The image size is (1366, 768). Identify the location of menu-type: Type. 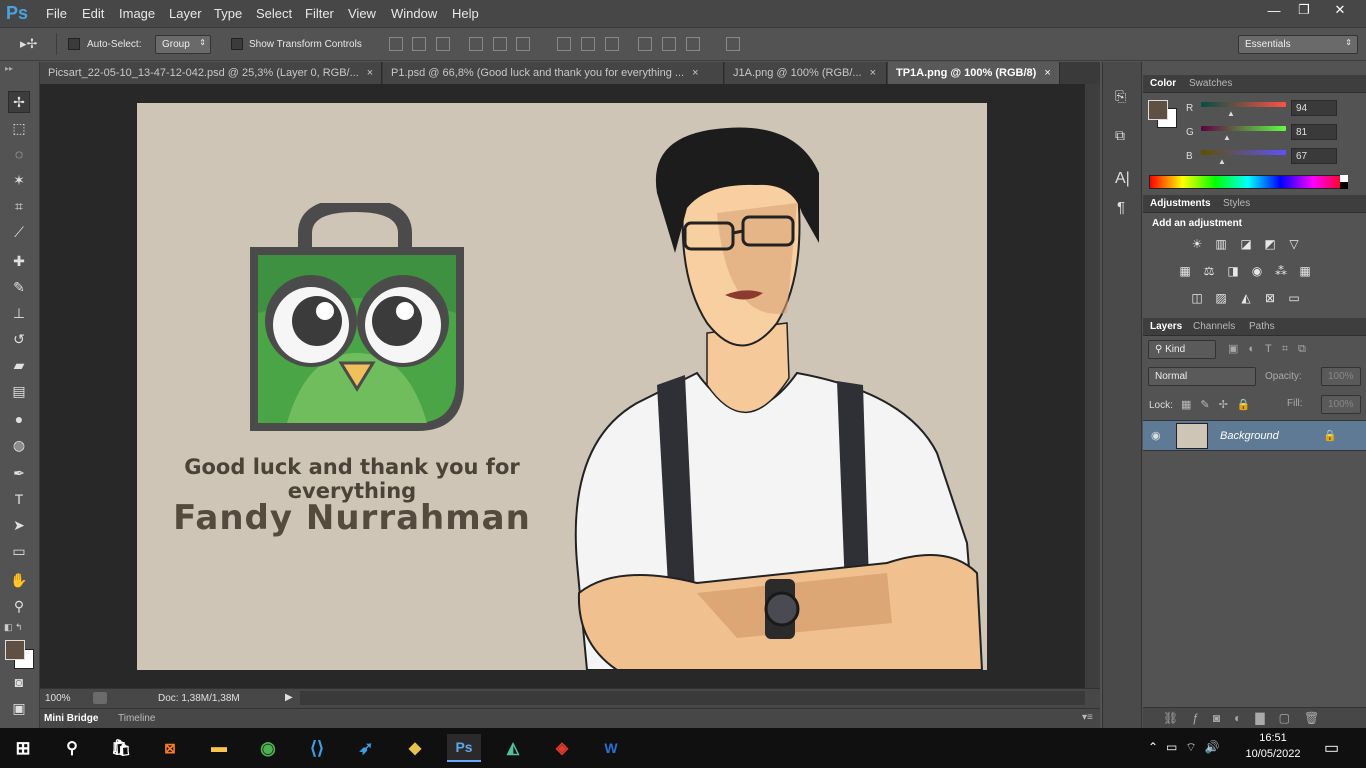
(228, 13).